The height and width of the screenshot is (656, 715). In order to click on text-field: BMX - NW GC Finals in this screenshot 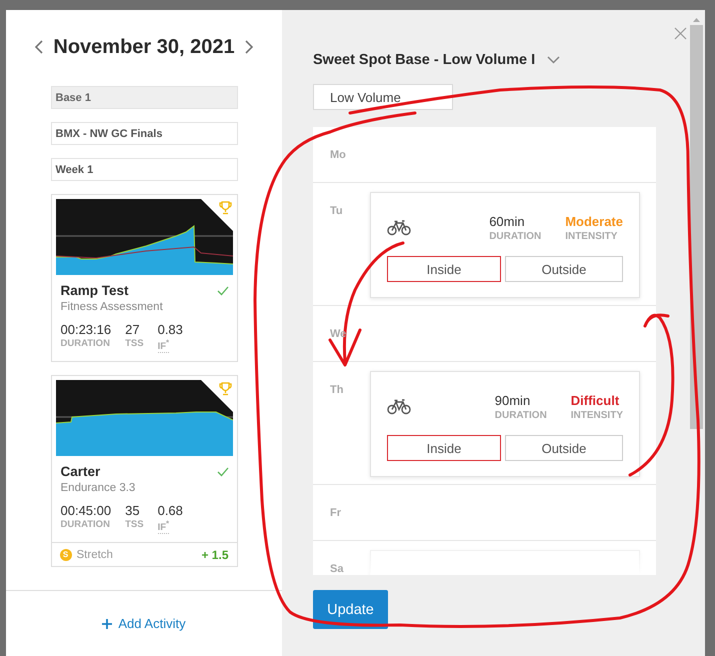, I will do `click(144, 133)`.